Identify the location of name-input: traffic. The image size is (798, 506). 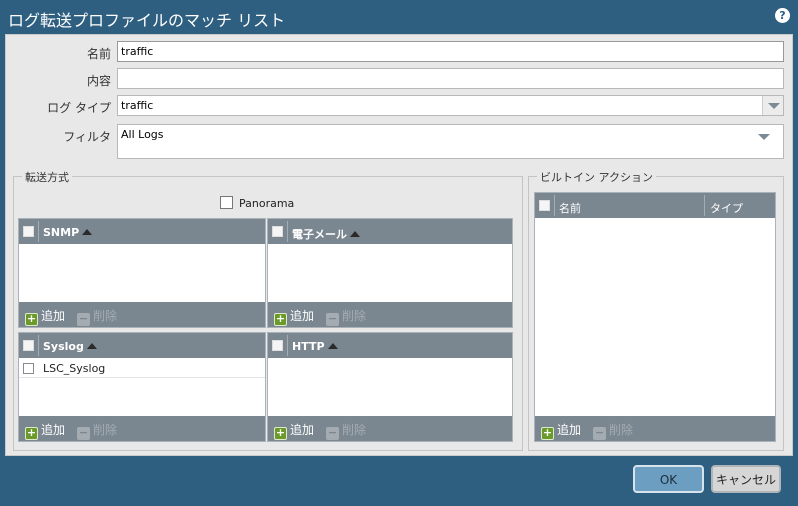
(450, 51).